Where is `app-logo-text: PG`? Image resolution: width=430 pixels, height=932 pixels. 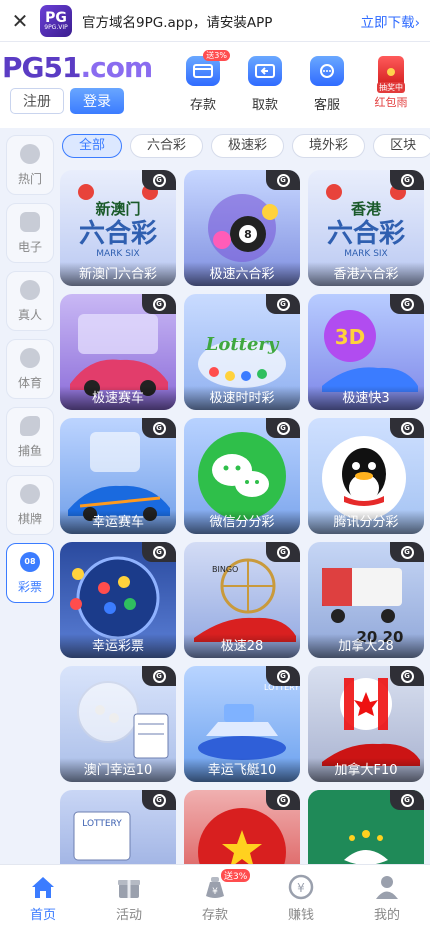 app-logo-text: PG is located at coordinates (56, 17).